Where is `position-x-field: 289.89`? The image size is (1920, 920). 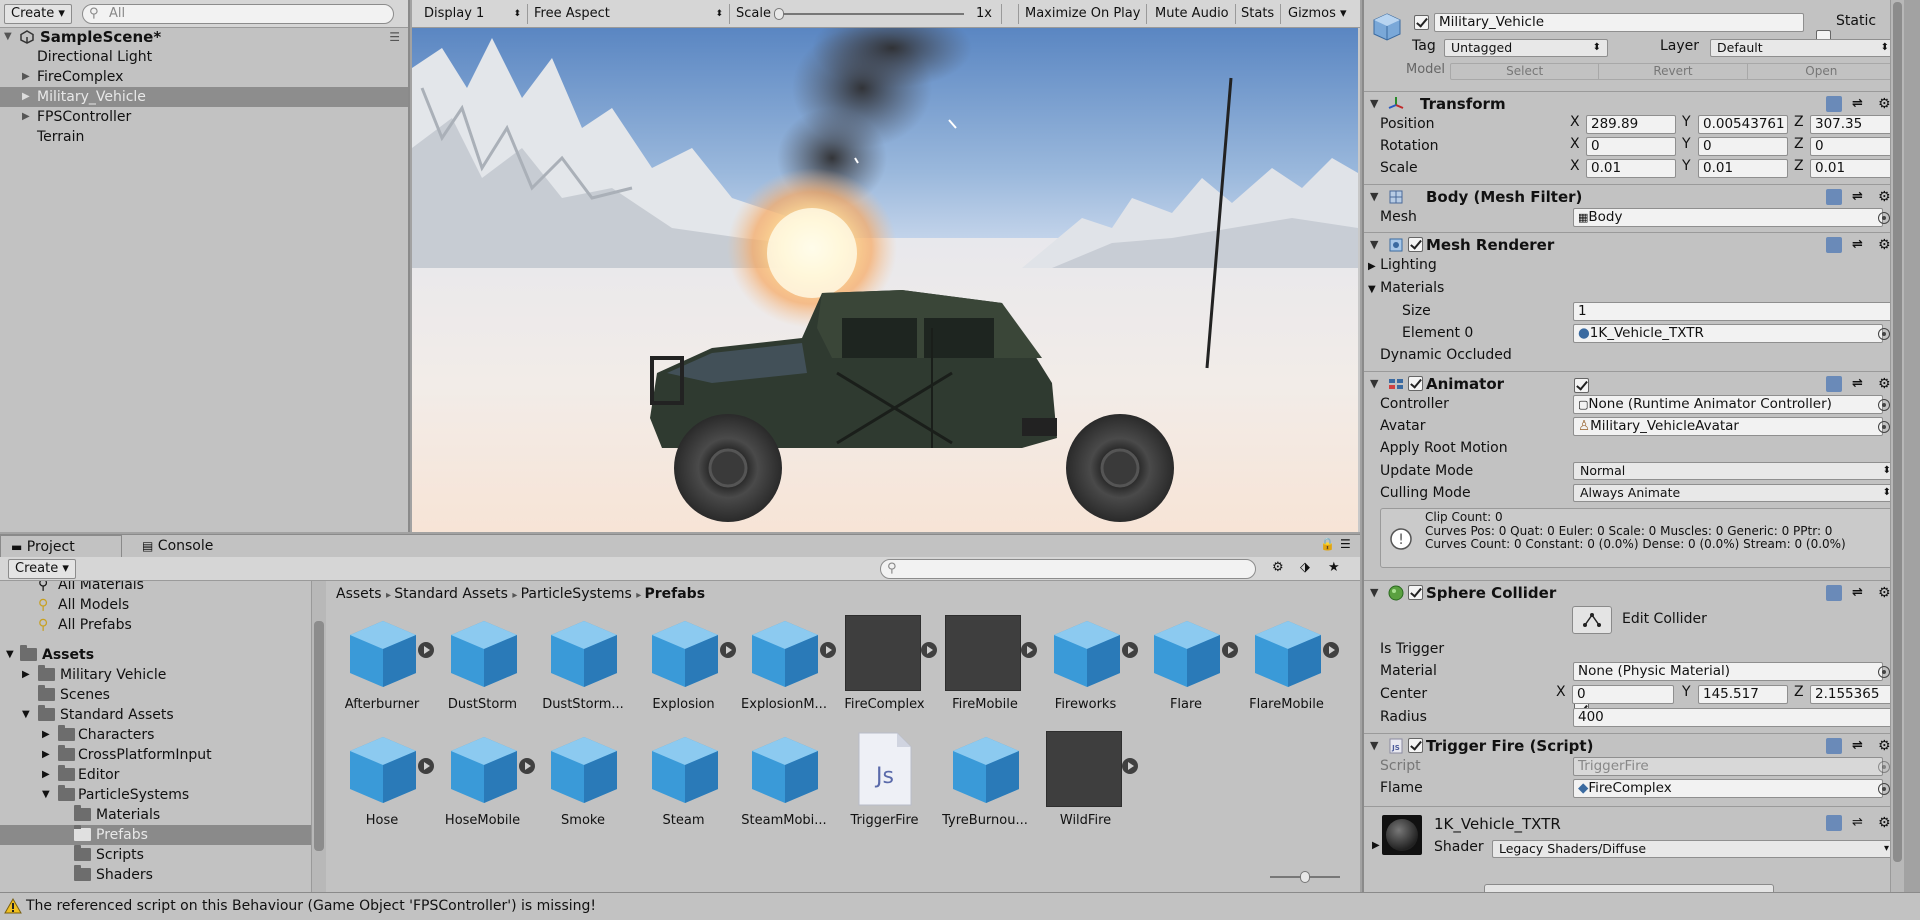 position-x-field: 289.89 is located at coordinates (1631, 124).